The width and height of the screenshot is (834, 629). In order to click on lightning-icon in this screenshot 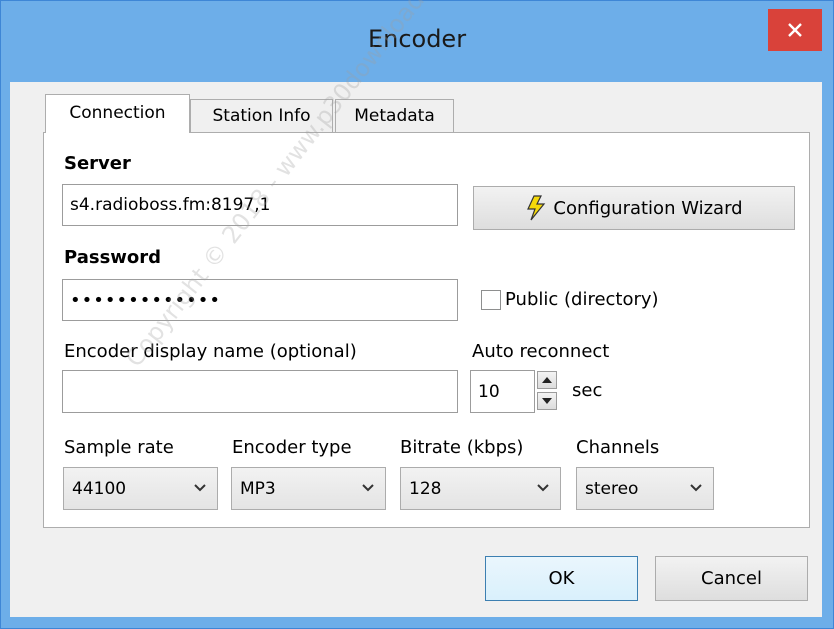, I will do `click(536, 208)`.